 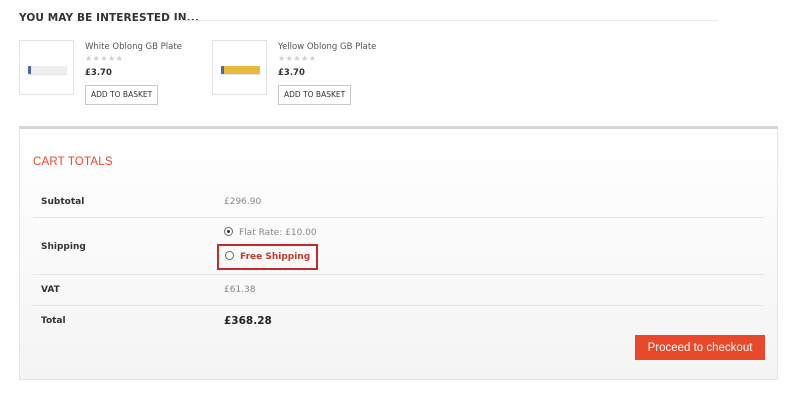 What do you see at coordinates (240, 290) in the screenshot?
I see `vat-value: £61.38` at bounding box center [240, 290].